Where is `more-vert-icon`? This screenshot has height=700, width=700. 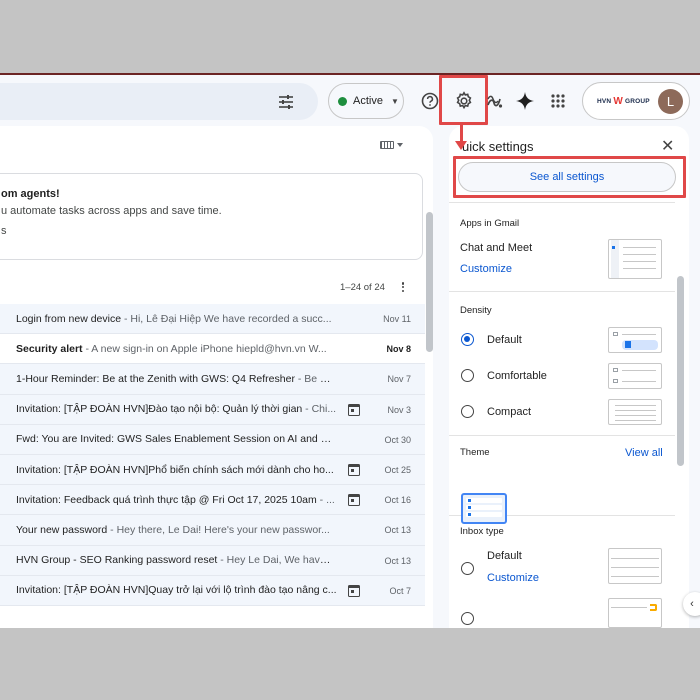
more-vert-icon is located at coordinates (403, 287).